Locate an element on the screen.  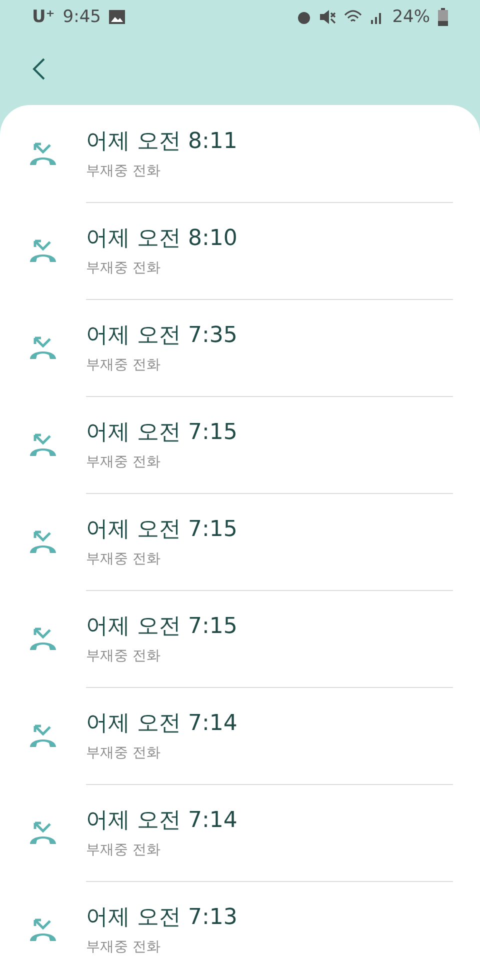
call-time: 어제 오전 8:11 is located at coordinates (269, 141).